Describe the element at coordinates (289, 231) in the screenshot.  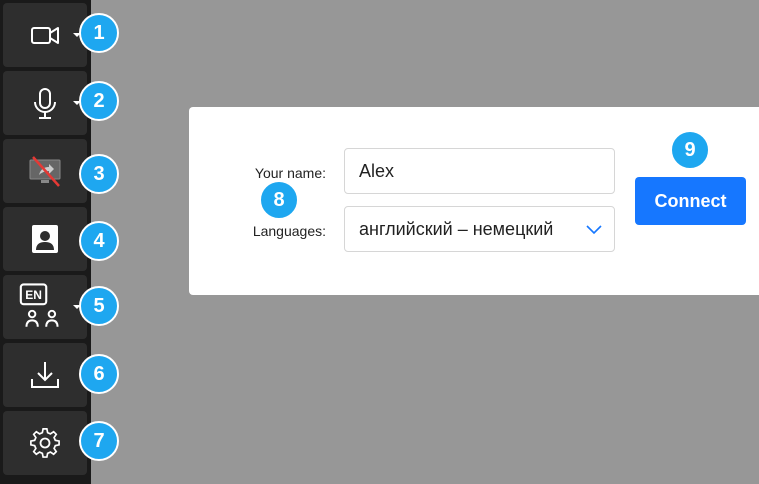
I see `languages-label: Languages:` at that location.